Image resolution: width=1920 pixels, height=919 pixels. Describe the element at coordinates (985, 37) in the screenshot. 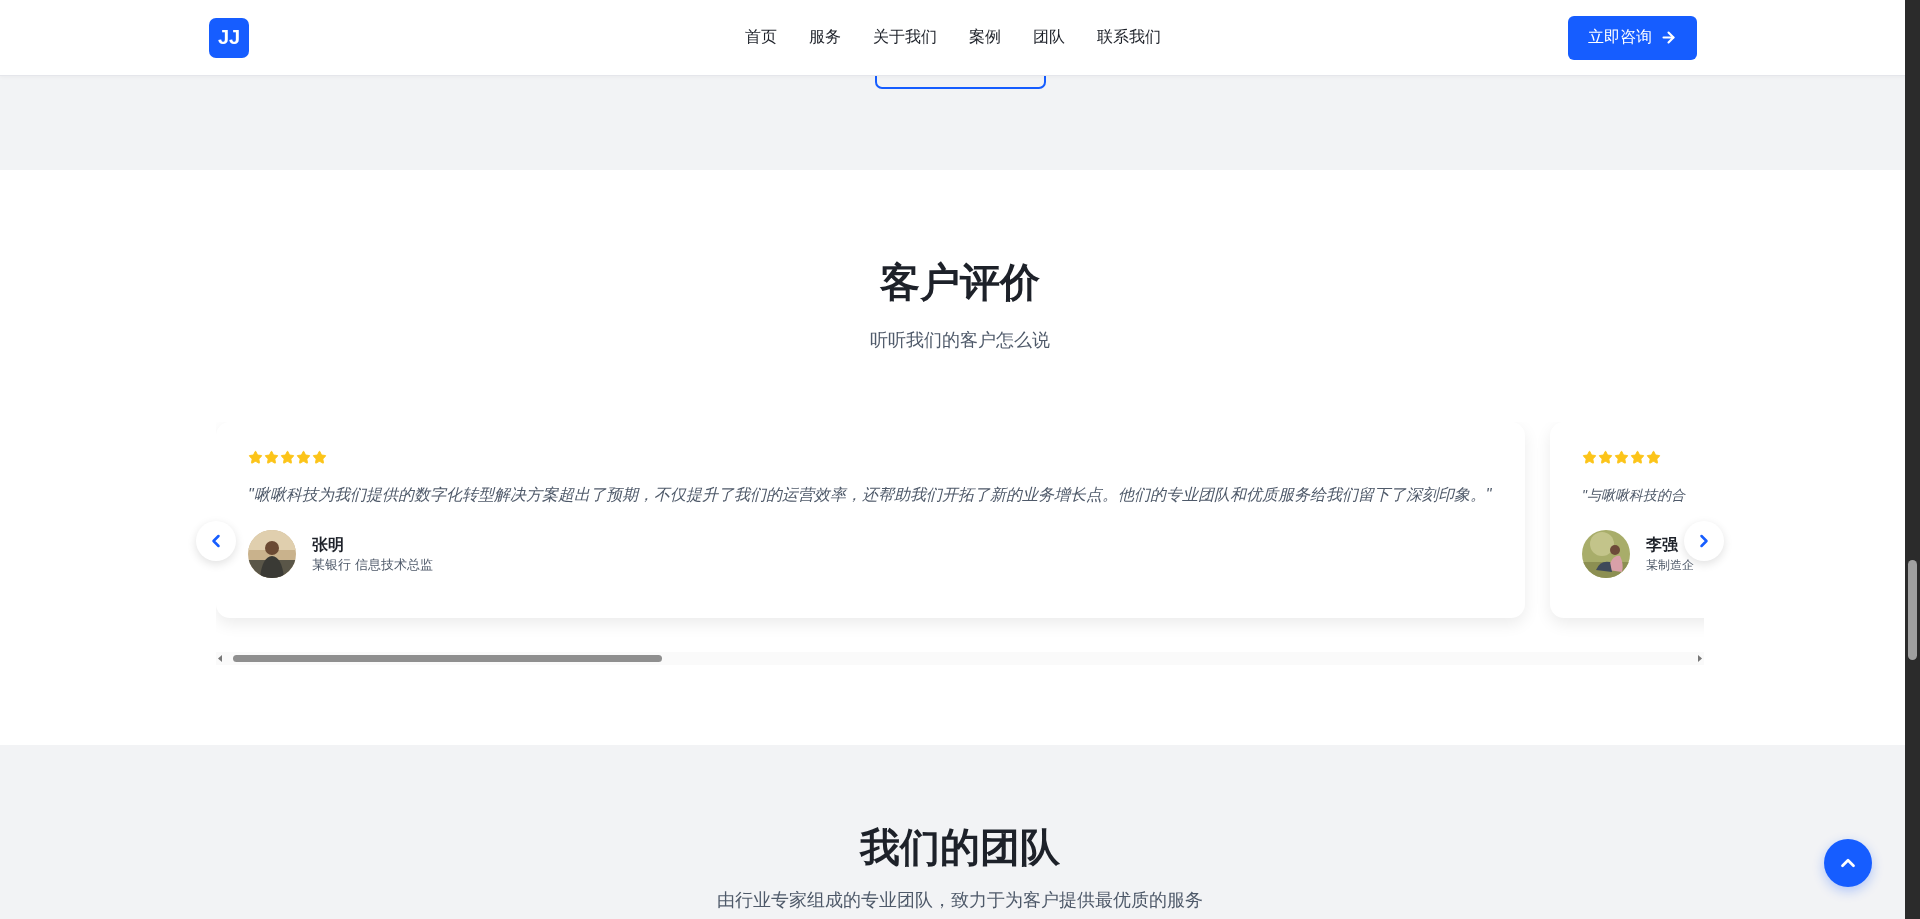

I see `nav-link: 案例` at that location.